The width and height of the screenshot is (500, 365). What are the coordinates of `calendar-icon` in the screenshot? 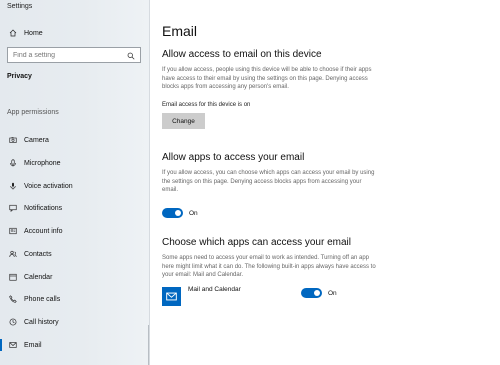 It's located at (13, 277).